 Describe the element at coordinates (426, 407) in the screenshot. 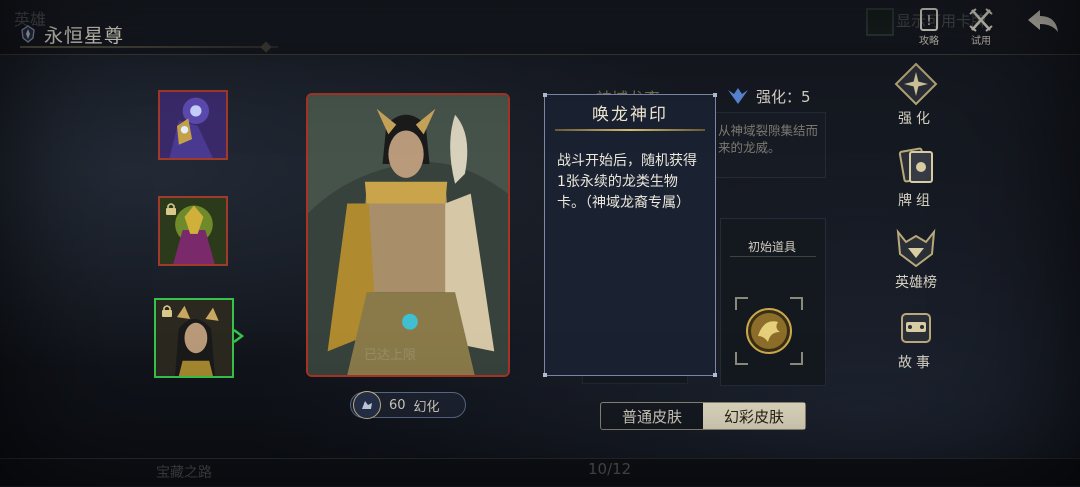

I see `skin-count-label: 幻化` at that location.